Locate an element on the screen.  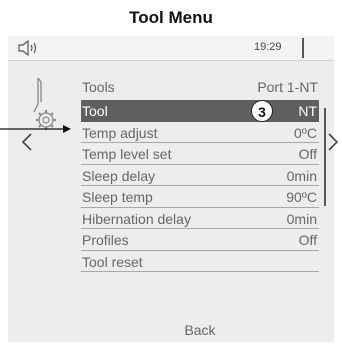
chevron-right-icon is located at coordinates (333, 142).